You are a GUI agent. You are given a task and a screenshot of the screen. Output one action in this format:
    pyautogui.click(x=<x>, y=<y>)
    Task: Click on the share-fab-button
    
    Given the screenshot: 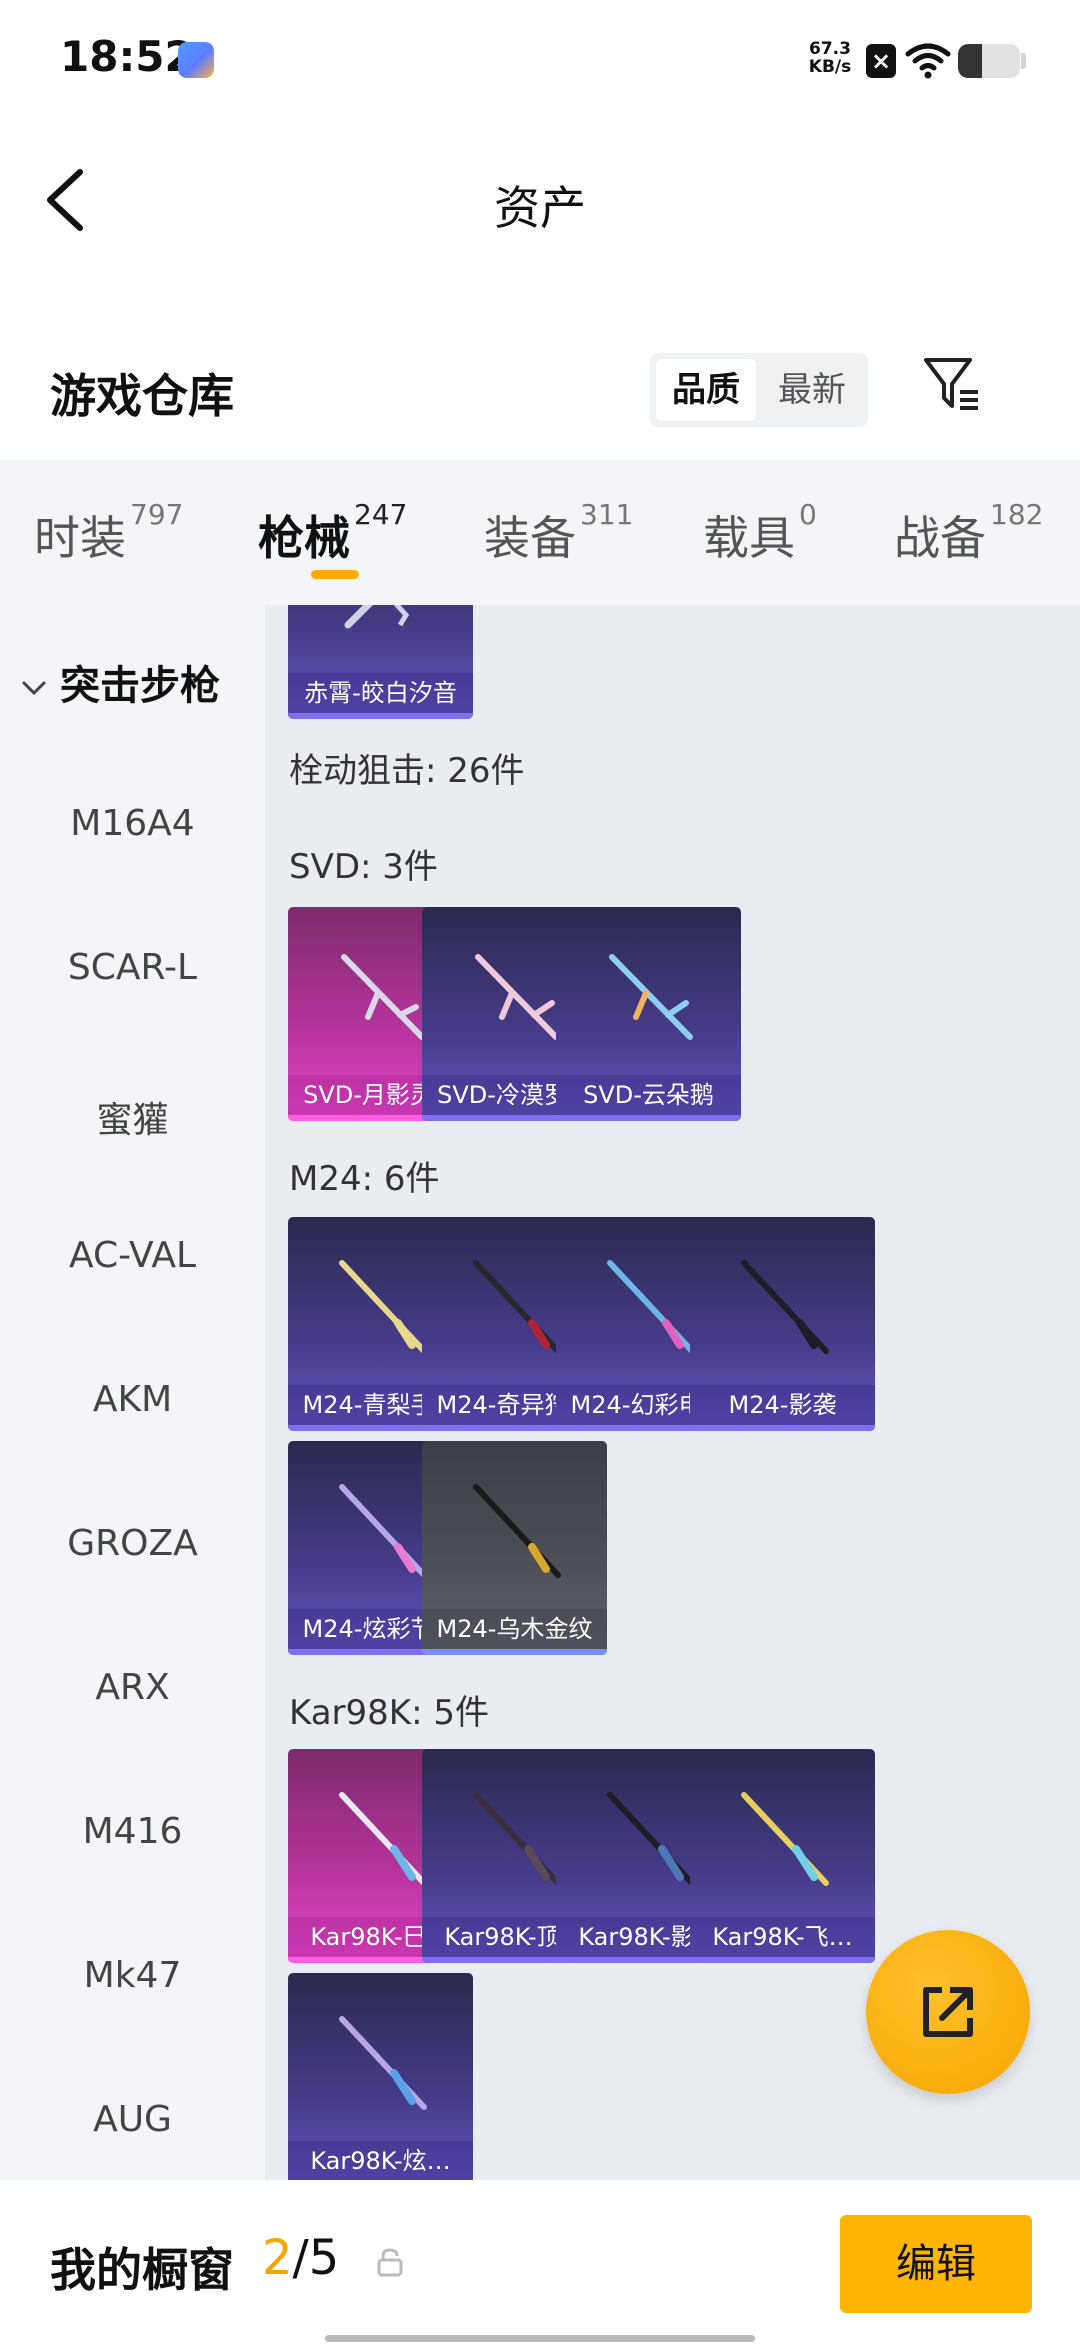 What is the action you would take?
    pyautogui.click(x=948, y=2012)
    